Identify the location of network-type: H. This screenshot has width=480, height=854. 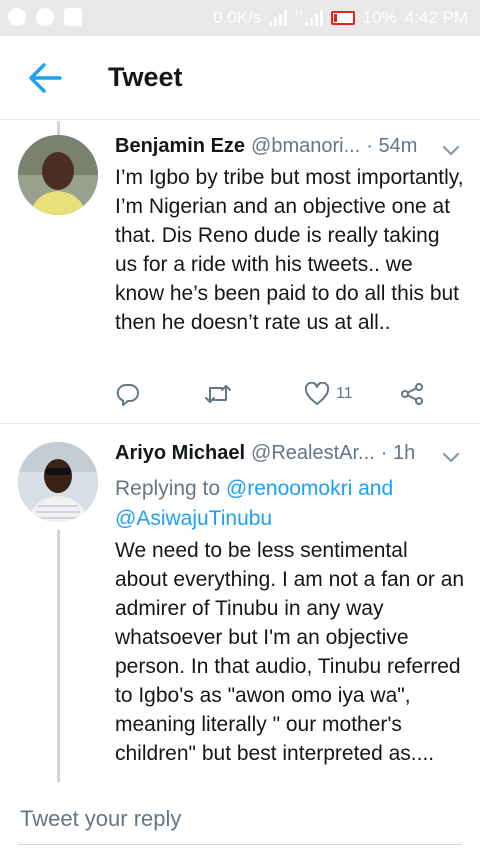
(299, 13).